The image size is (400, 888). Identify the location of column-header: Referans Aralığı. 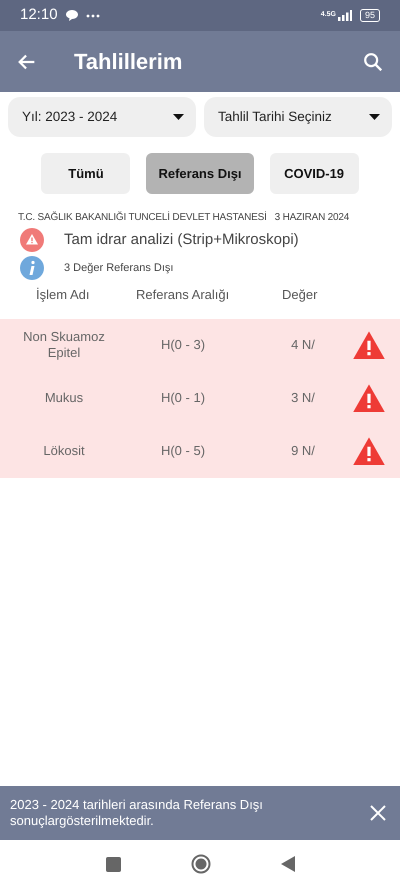
(182, 295).